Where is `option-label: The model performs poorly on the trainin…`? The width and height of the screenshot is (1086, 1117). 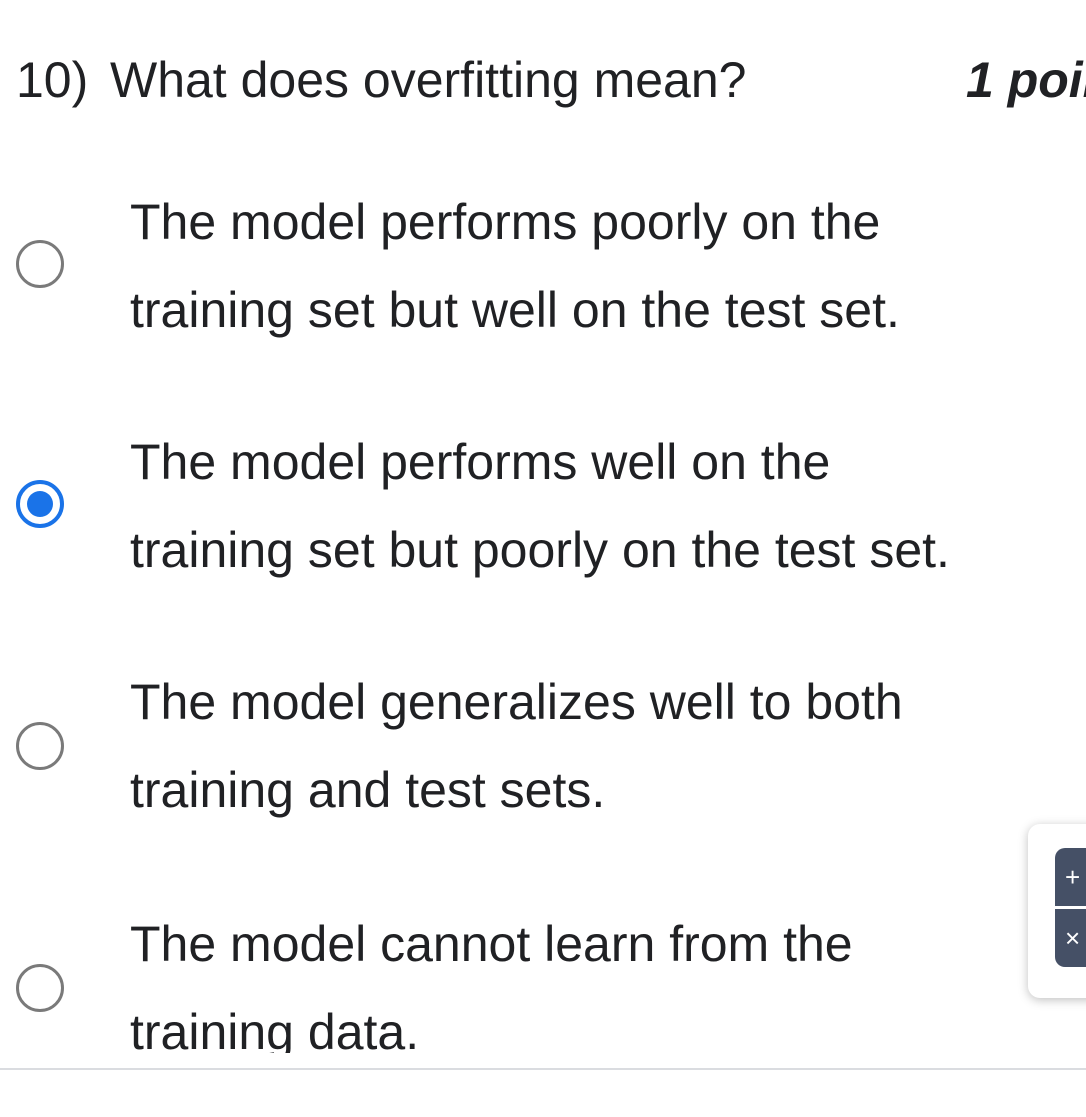 option-label: The model performs poorly on the trainin… is located at coordinates (515, 266).